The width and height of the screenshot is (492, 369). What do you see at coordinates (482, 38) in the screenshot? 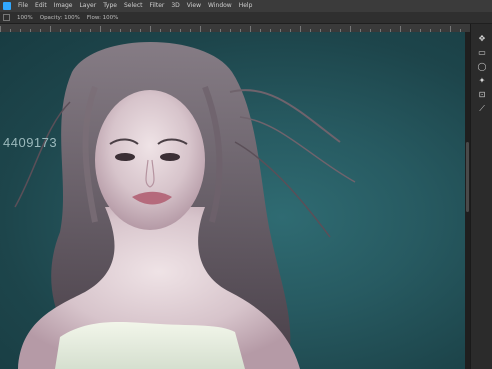
I see `move-tool-icon: ✥` at bounding box center [482, 38].